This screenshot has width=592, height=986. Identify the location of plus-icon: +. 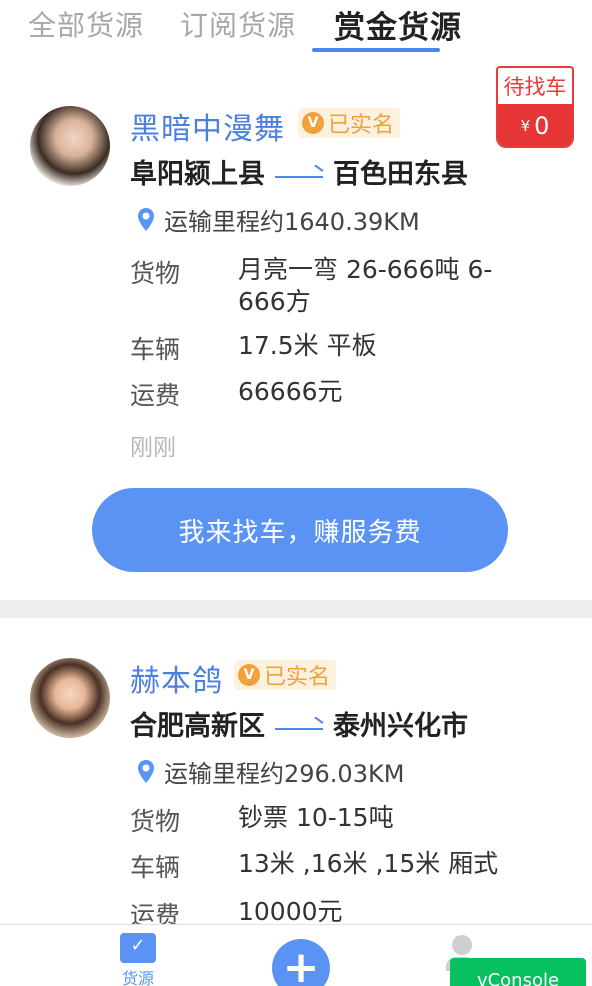
(301, 962).